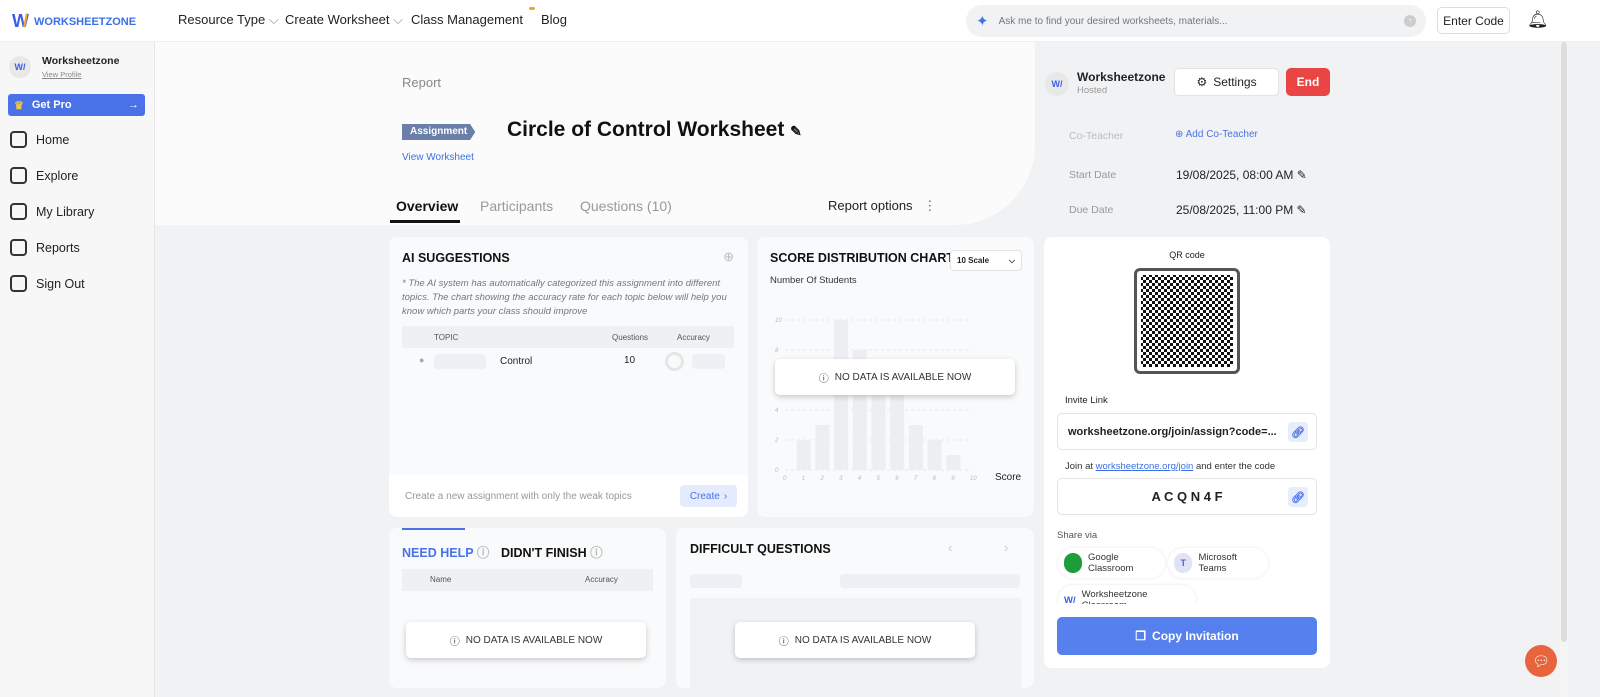  I want to click on tab-didnt-finish: DIDN'T FINISH ⓘ, so click(552, 551).